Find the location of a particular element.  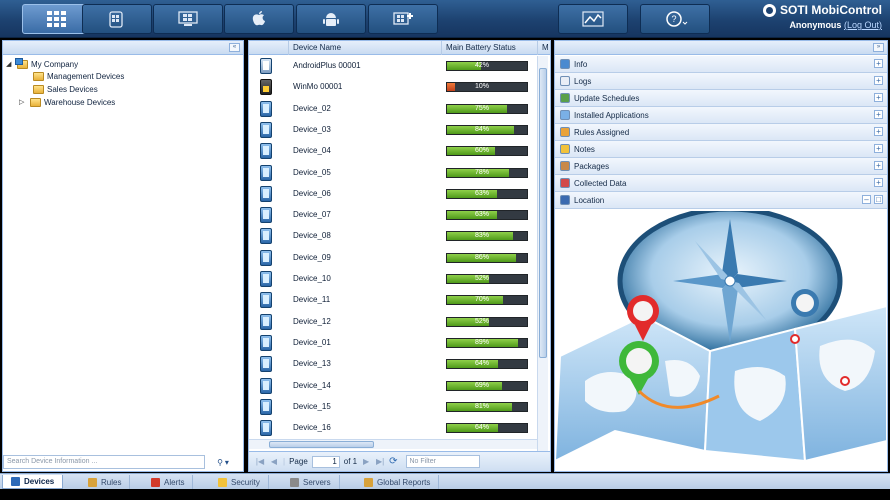

section-rules-assigned: Rules Assigned + is located at coordinates (721, 132).